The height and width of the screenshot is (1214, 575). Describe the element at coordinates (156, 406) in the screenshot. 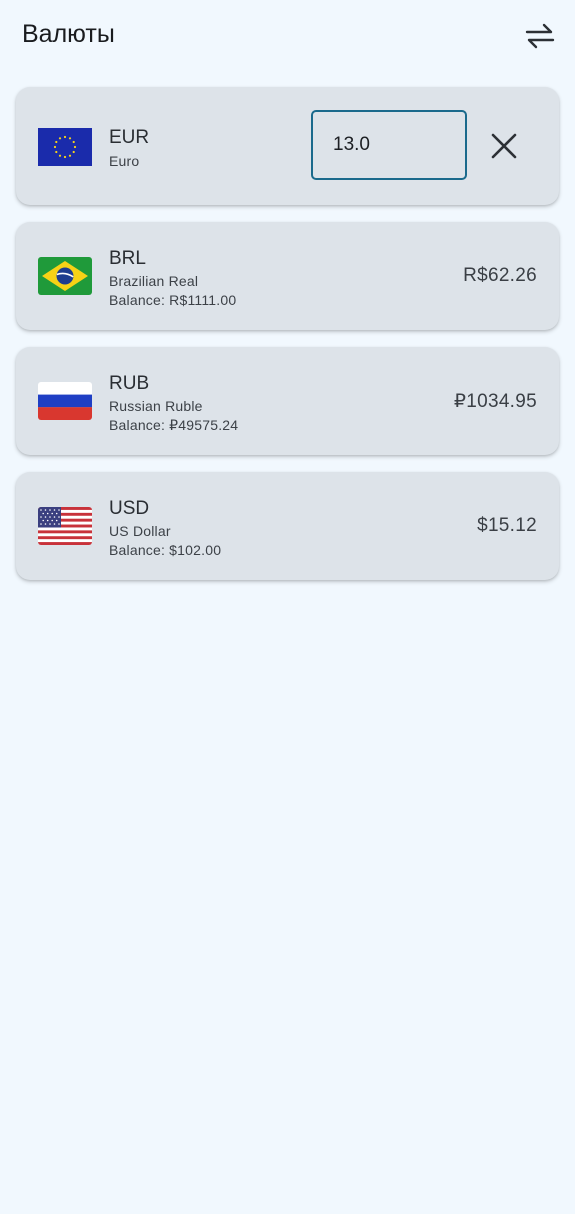

I see `currency-name: Russian Ruble` at that location.